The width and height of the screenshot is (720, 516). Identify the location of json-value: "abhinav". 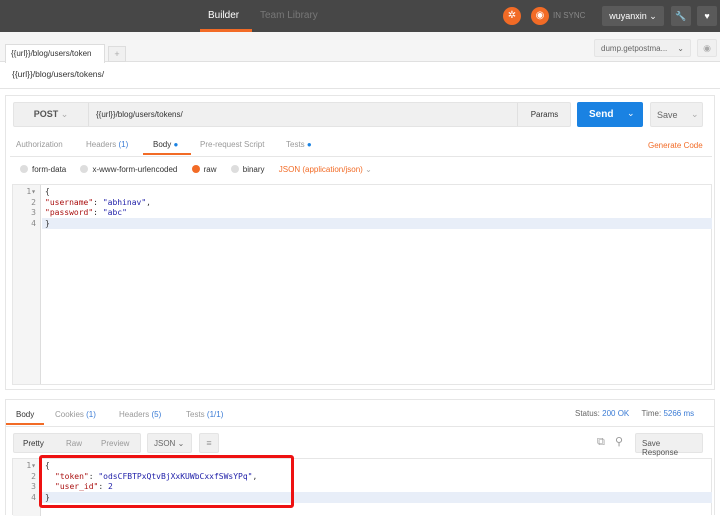
(124, 202).